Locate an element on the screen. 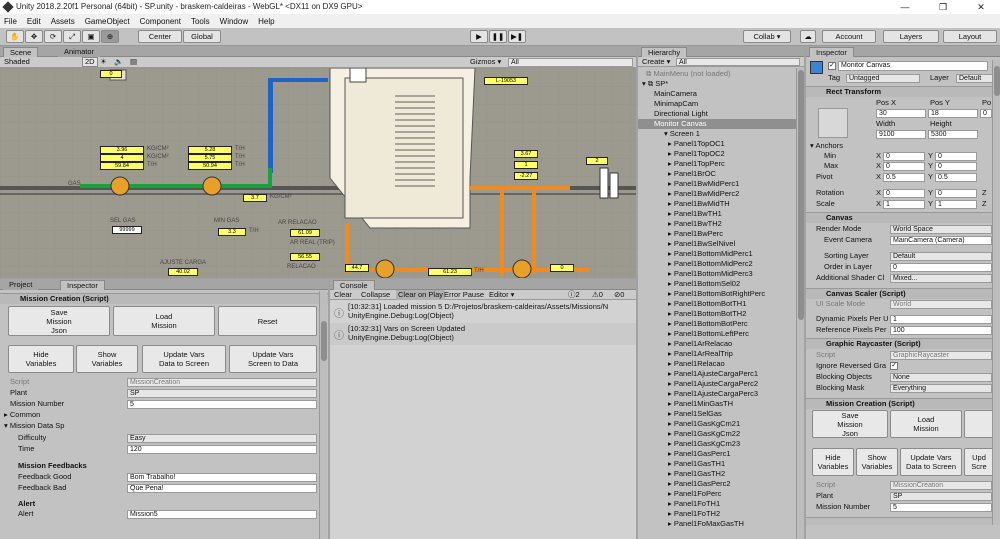 This screenshot has width=1000, height=539. mission-creation-header: Mission Creation (Script) is located at coordinates (164, 298).